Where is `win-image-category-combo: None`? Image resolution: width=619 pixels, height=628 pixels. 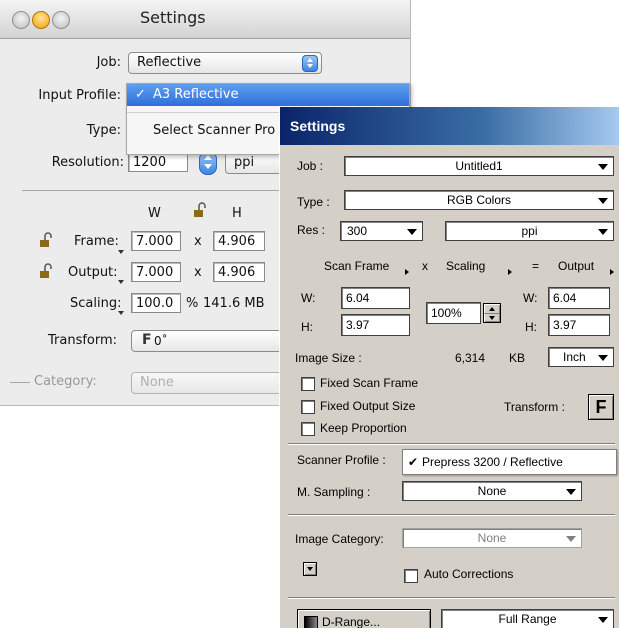
win-image-category-combo: None is located at coordinates (492, 538).